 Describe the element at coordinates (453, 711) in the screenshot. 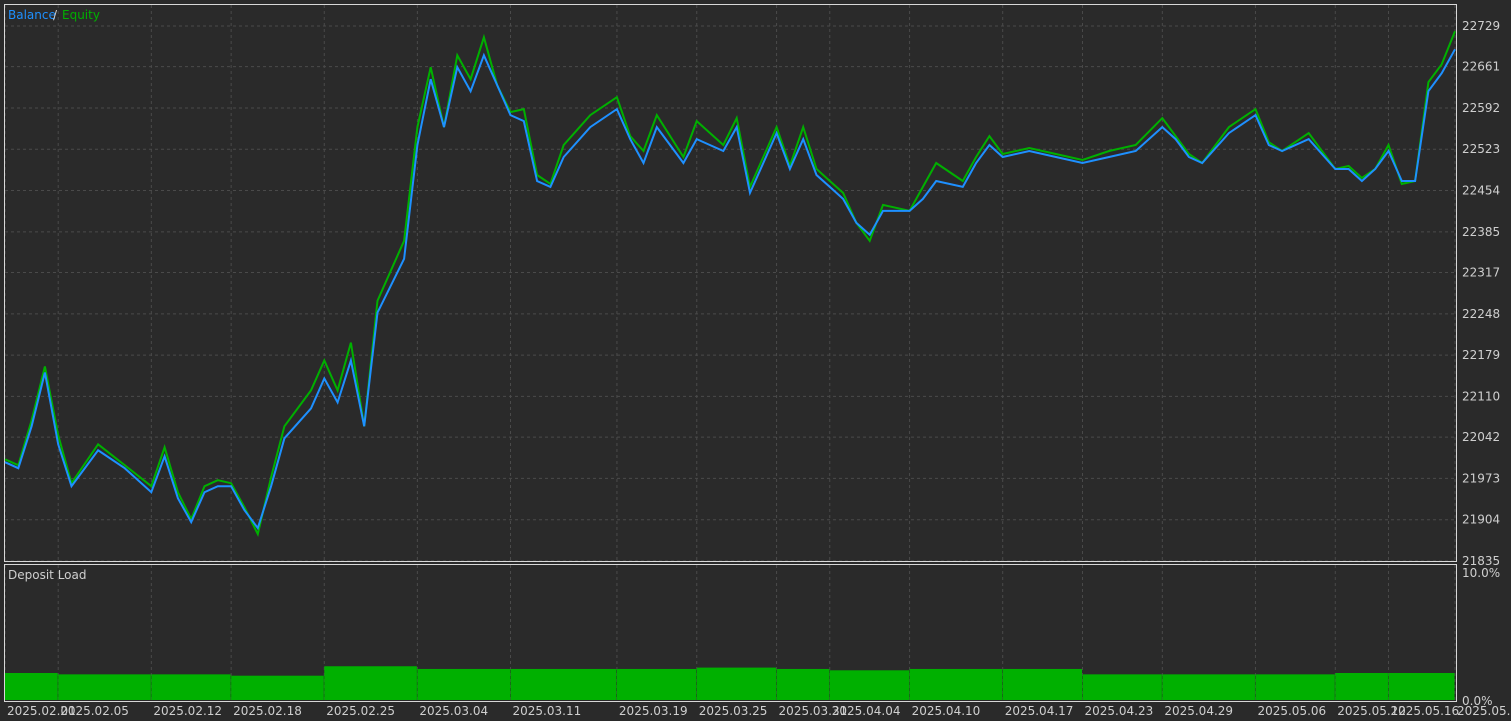

I see `x-tick-label: 2025.03.04` at that location.